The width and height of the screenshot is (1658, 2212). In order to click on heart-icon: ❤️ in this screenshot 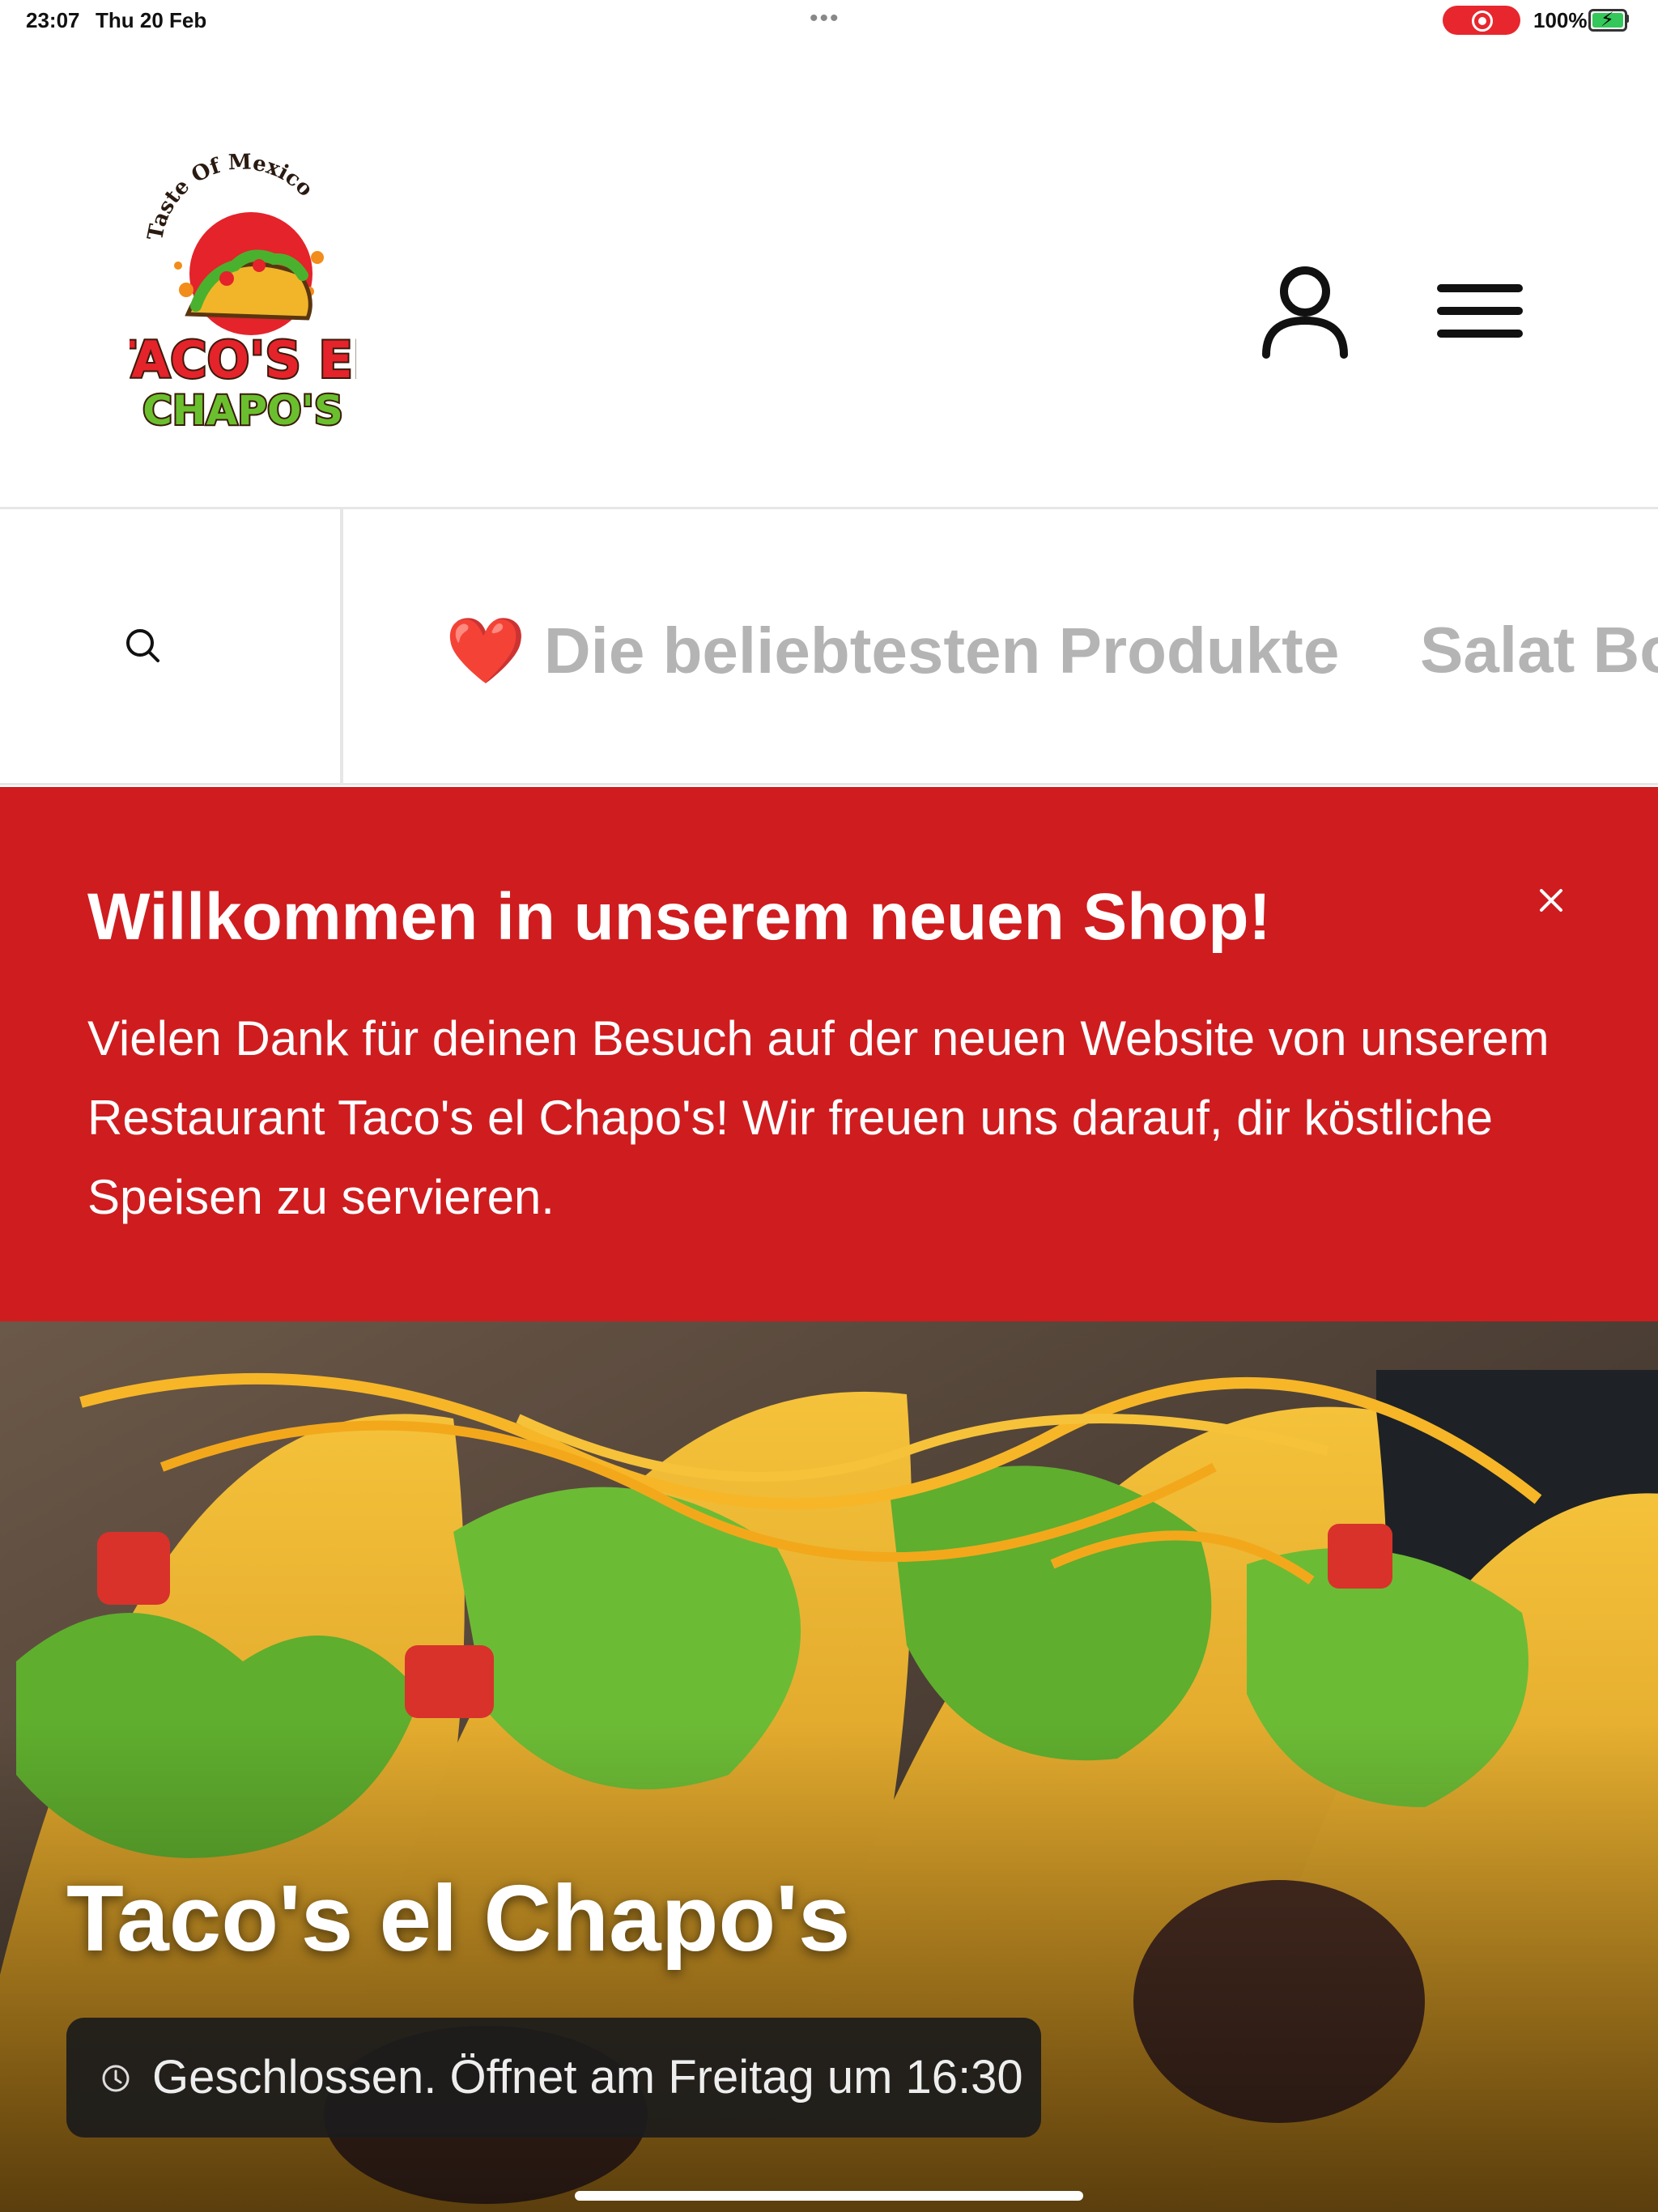, I will do `click(485, 651)`.